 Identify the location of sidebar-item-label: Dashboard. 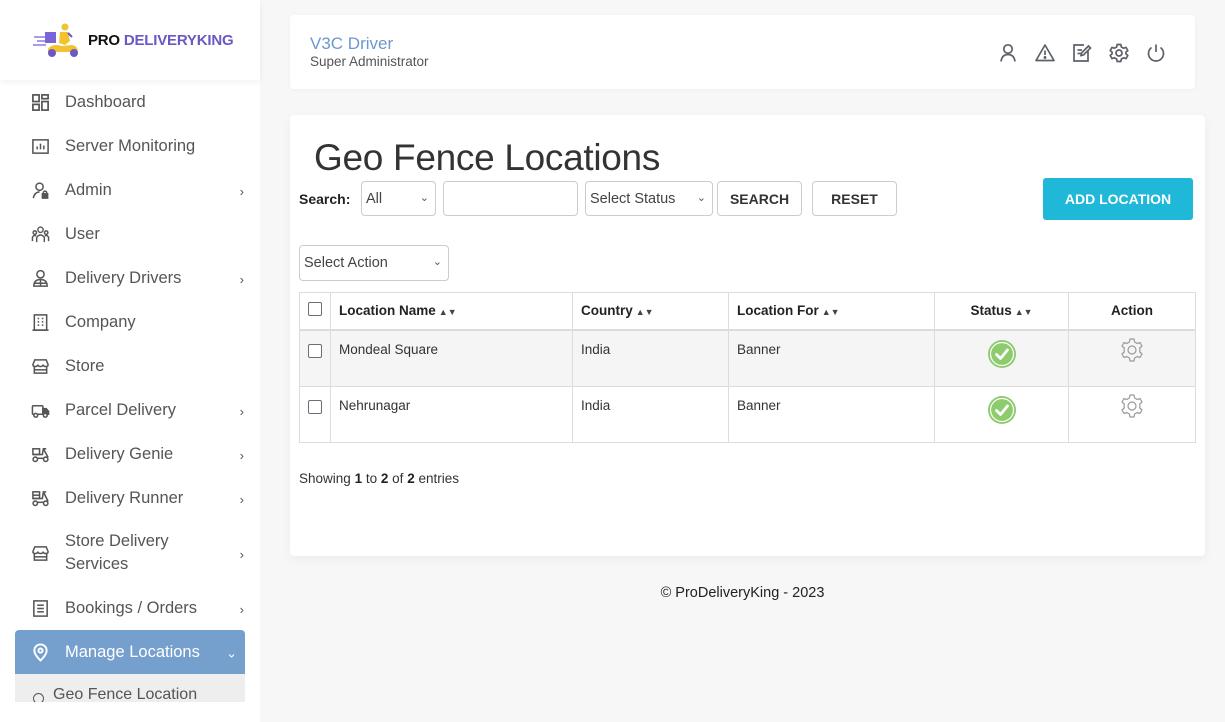
(105, 101).